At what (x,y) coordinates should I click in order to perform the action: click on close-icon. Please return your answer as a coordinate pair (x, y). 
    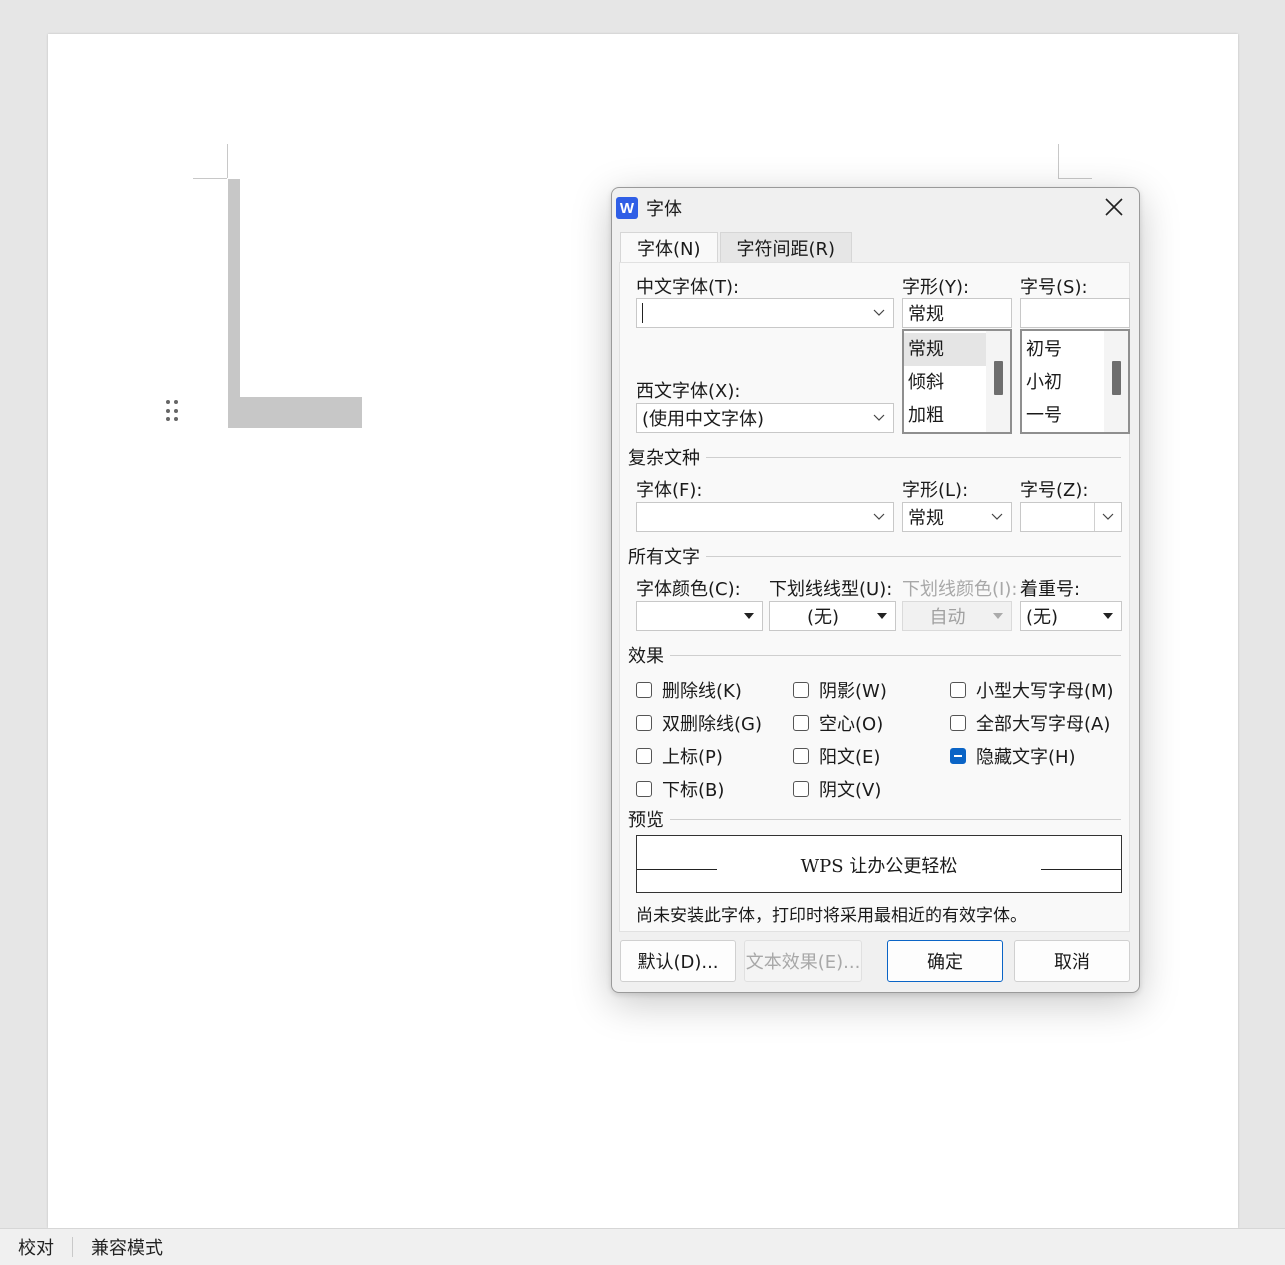
    Looking at the image, I should click on (1114, 207).